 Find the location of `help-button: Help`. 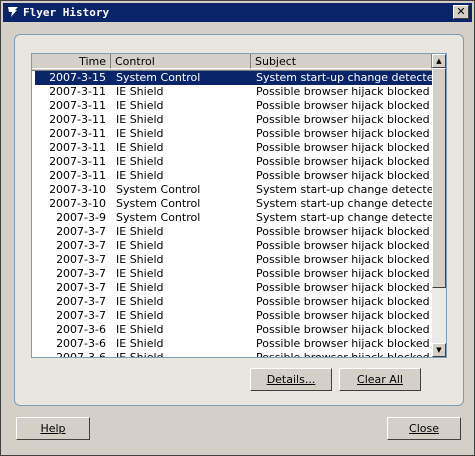

help-button: Help is located at coordinates (53, 428).